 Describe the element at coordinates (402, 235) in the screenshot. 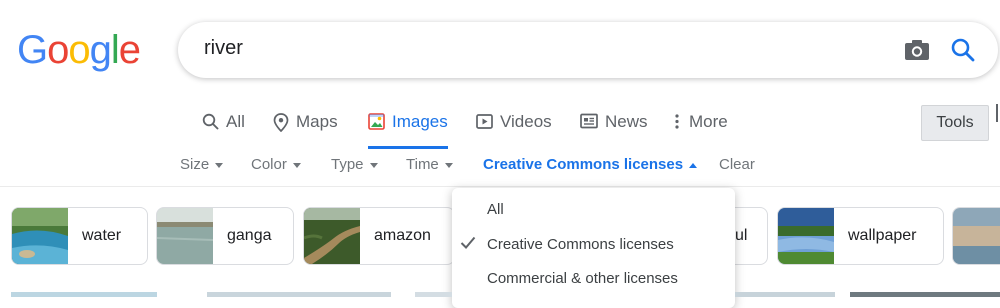

I see `chip-label: amazon` at that location.